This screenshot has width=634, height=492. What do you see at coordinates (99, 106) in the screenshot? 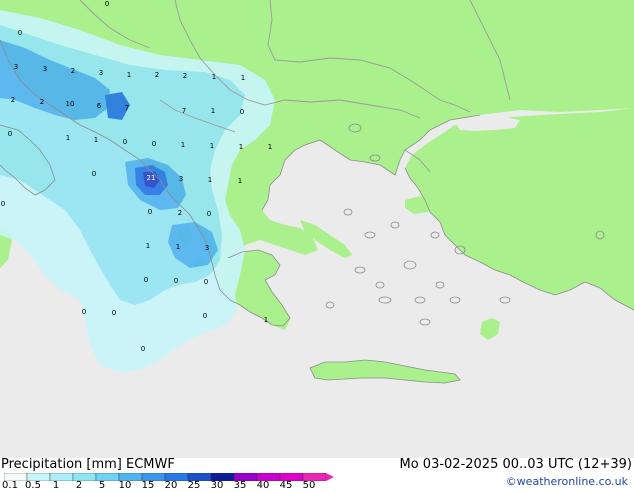
I see `point-value: 6` at bounding box center [99, 106].